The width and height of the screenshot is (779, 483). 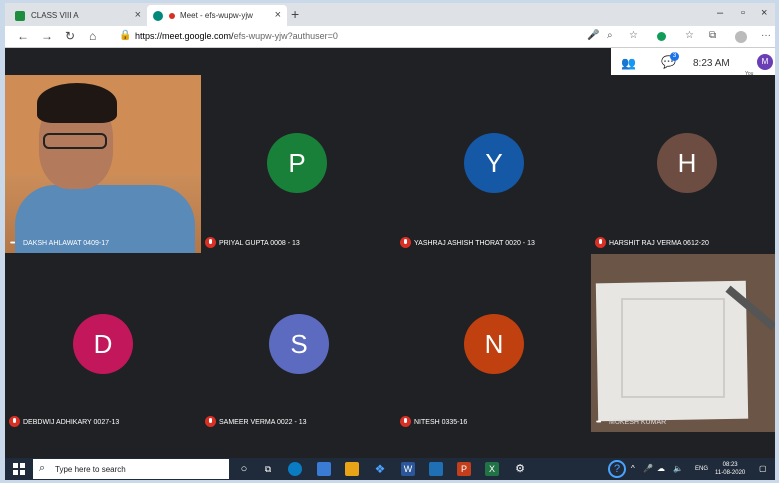 I want to click on camera-feed-drawing, so click(x=673, y=348).